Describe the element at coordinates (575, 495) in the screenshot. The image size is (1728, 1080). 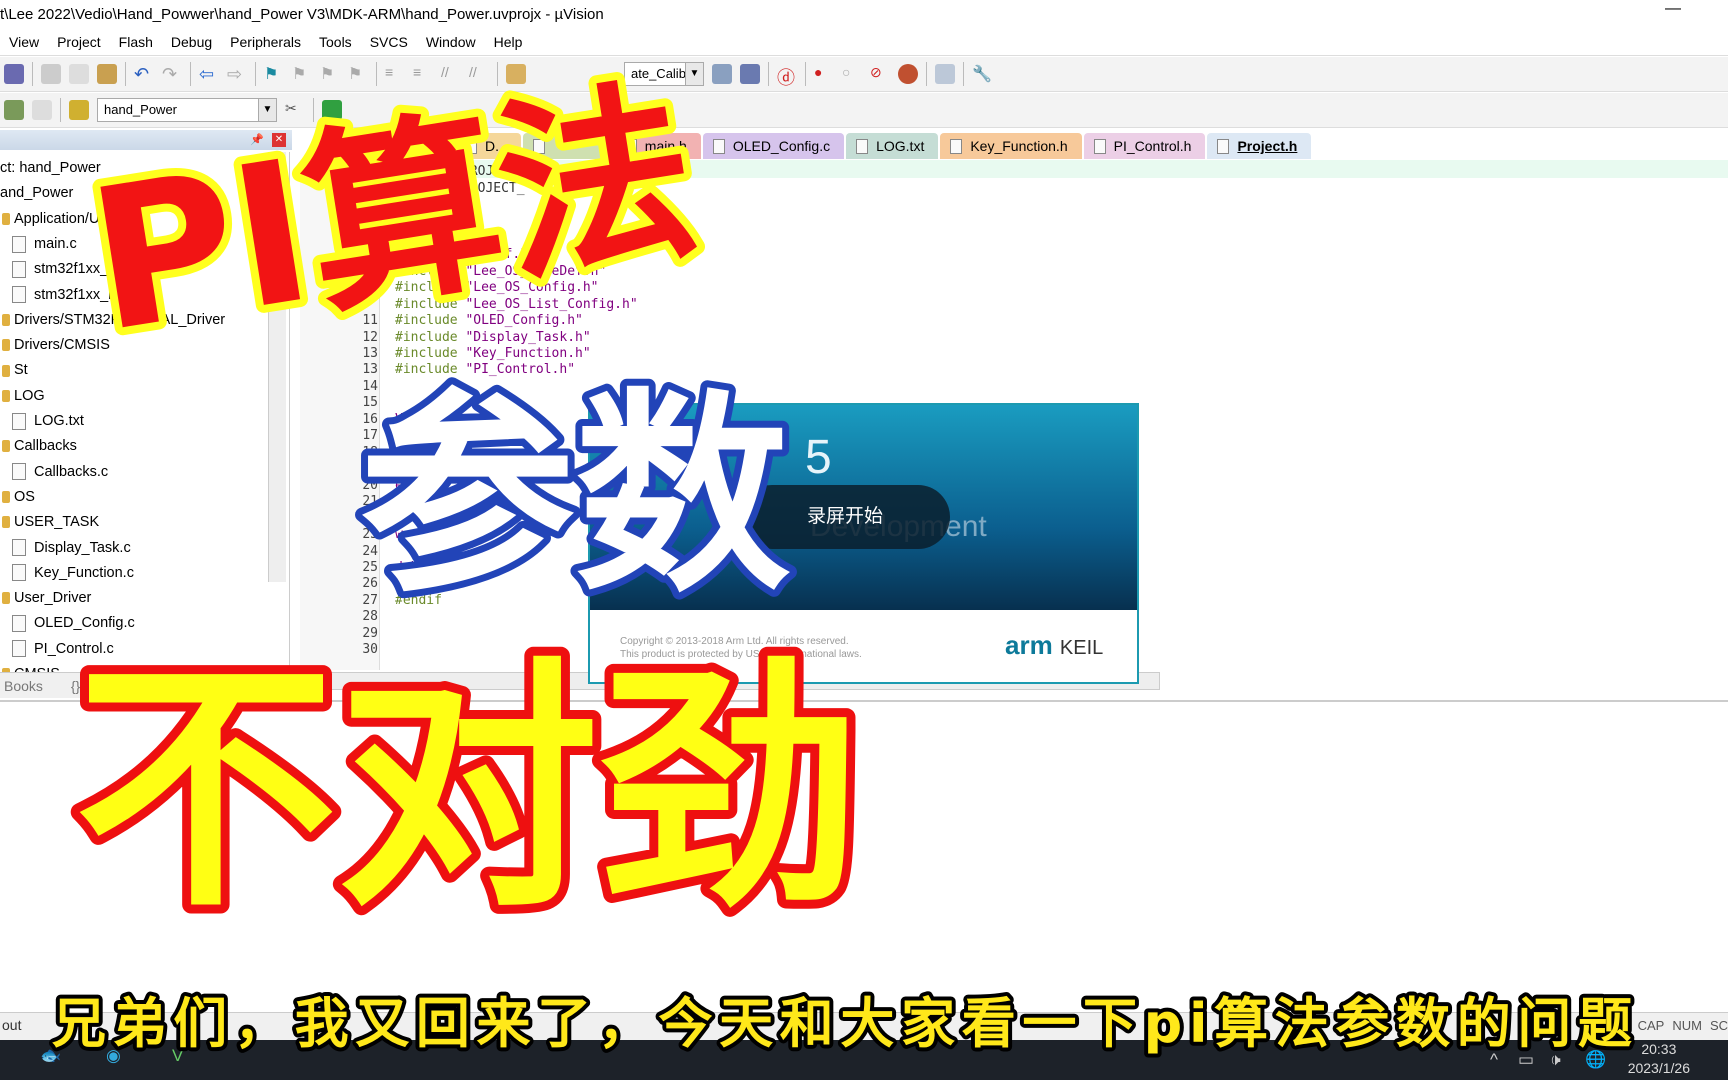
I see `overlay-parameters: 参数` at that location.